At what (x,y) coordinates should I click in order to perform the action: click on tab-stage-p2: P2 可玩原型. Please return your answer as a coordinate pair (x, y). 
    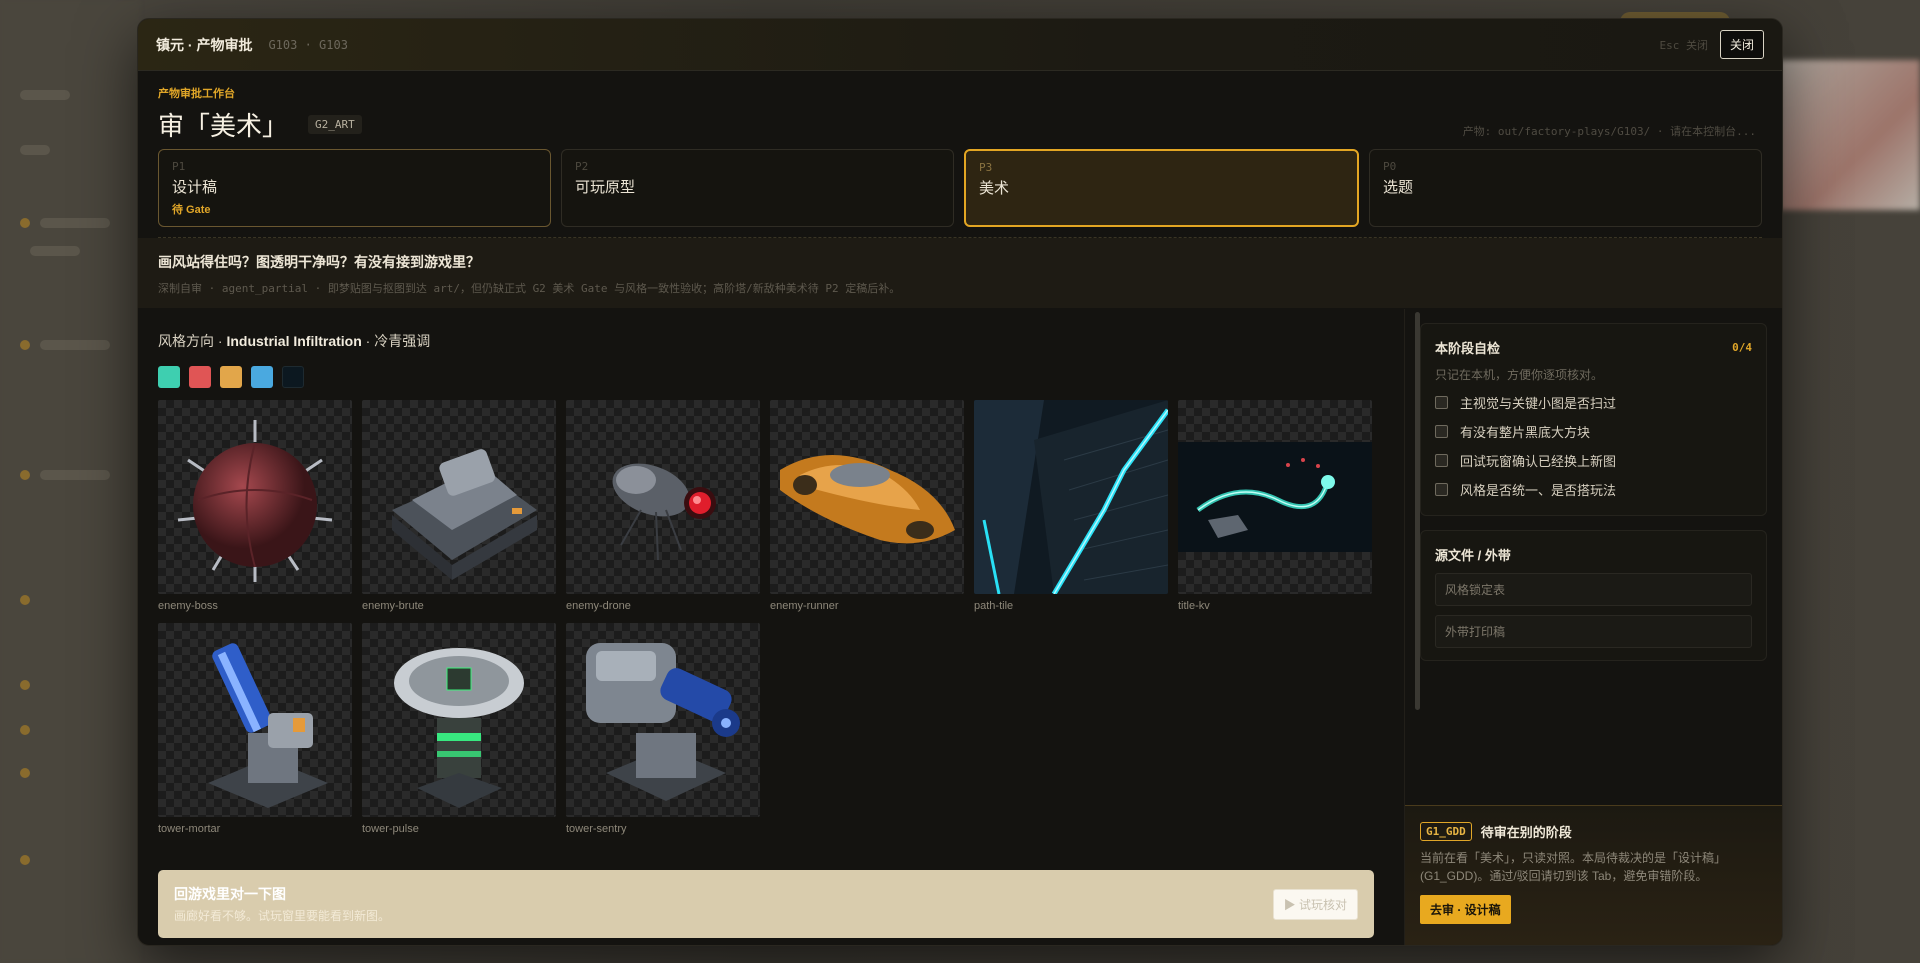
    Looking at the image, I should click on (757, 188).